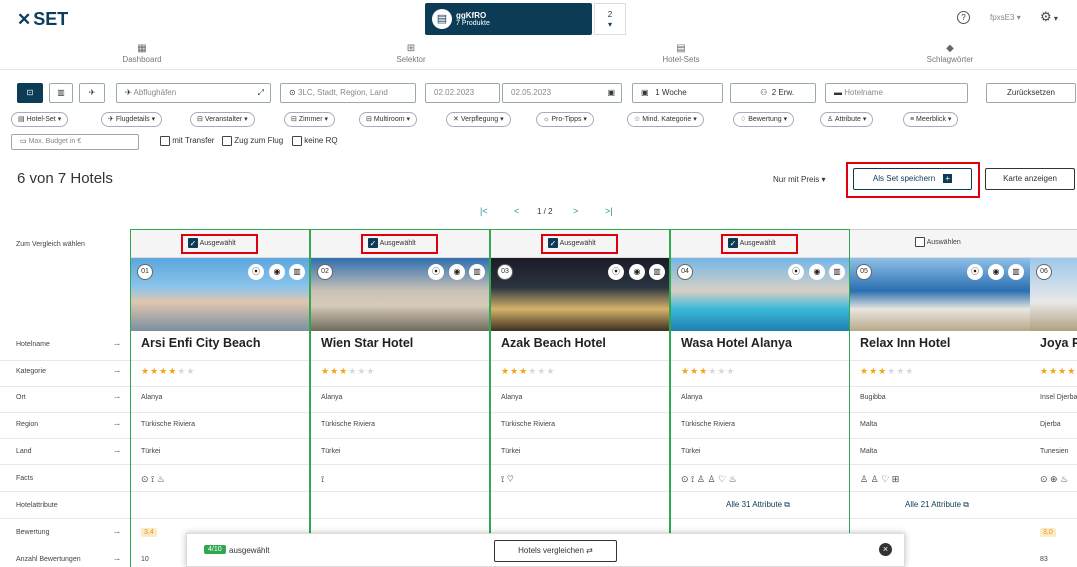 Image resolution: width=1077 pixels, height=567 pixels. I want to click on attributes-link: Alle 31 Attribute ⧉, so click(758, 505).